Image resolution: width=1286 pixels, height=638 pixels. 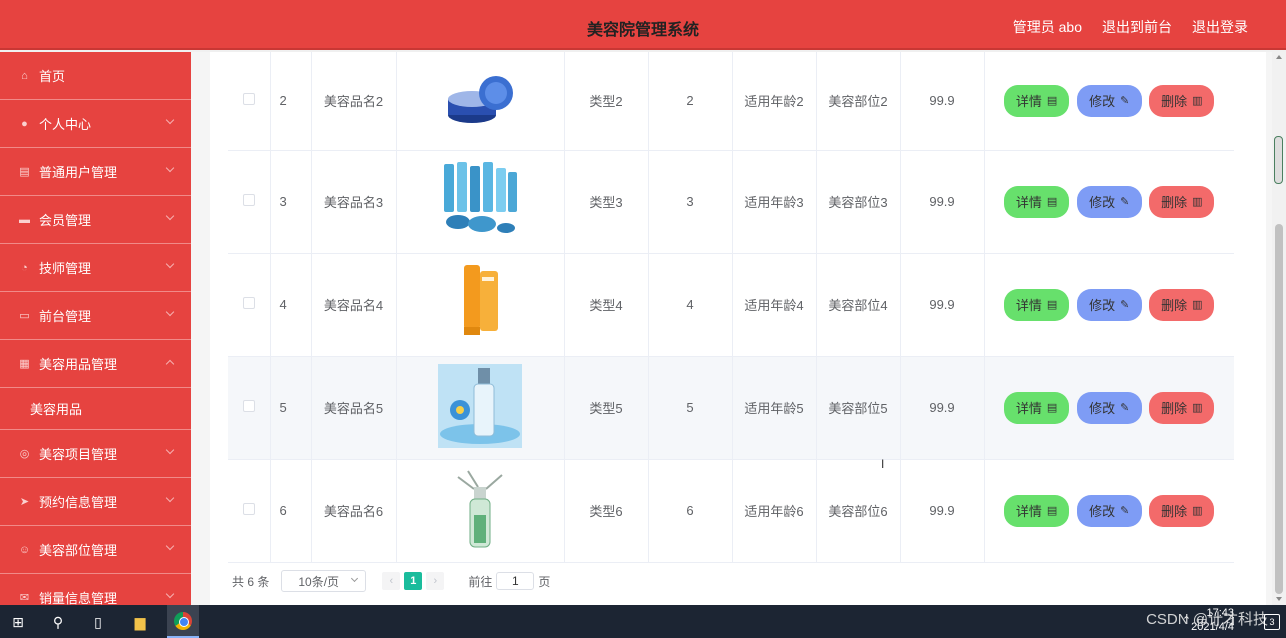 What do you see at coordinates (98, 622) in the screenshot?
I see `task-view-icon: ▯` at bounding box center [98, 622].